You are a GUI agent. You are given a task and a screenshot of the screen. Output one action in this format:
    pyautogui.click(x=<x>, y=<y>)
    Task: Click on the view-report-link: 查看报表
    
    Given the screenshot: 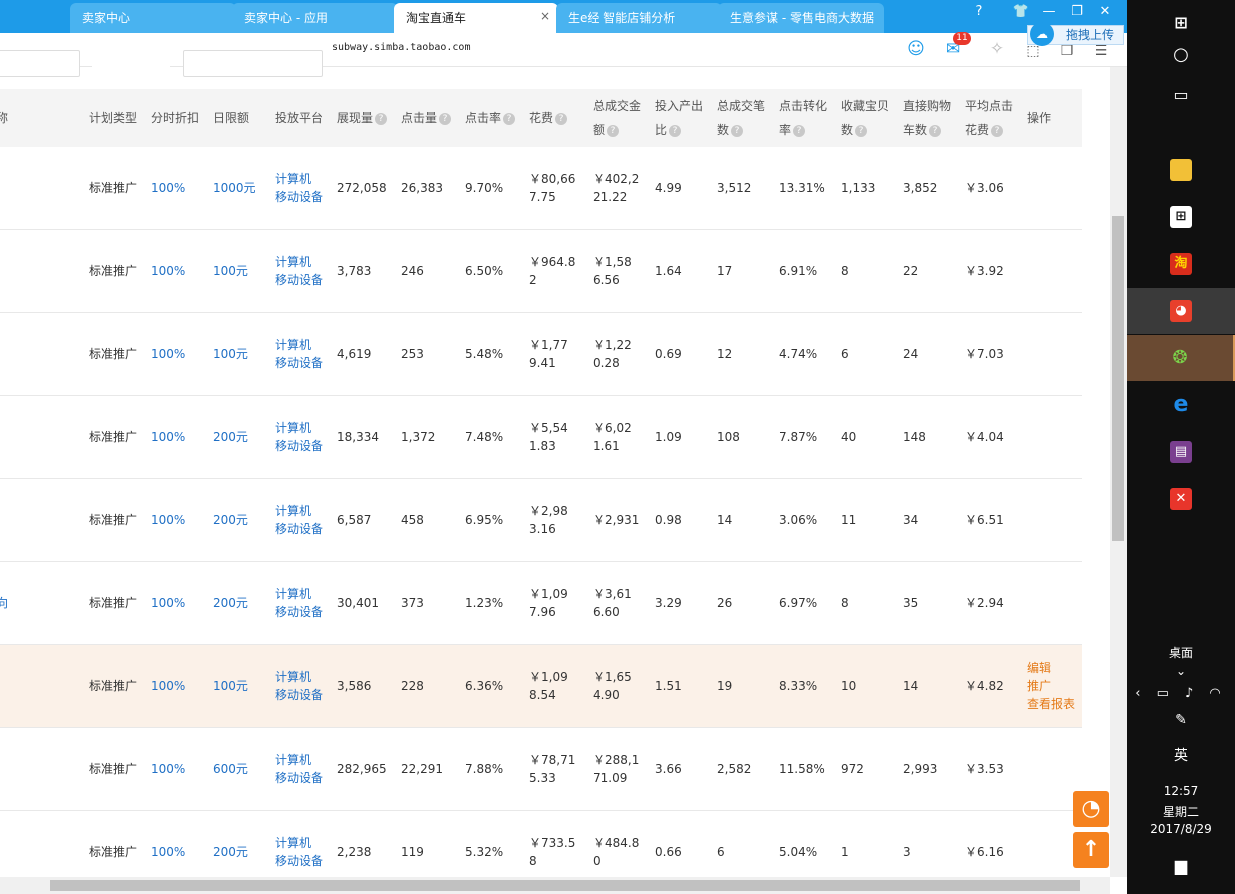 What is the action you would take?
    pyautogui.click(x=1051, y=704)
    